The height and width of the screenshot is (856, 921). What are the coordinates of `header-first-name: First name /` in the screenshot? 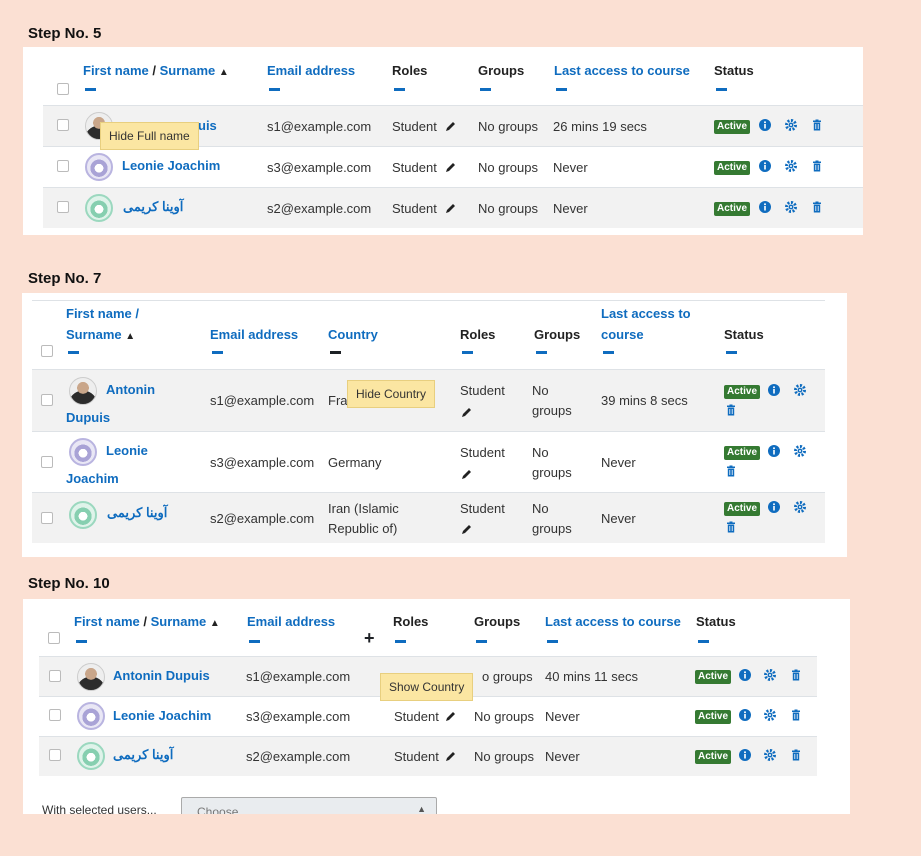 It's located at (102, 314).